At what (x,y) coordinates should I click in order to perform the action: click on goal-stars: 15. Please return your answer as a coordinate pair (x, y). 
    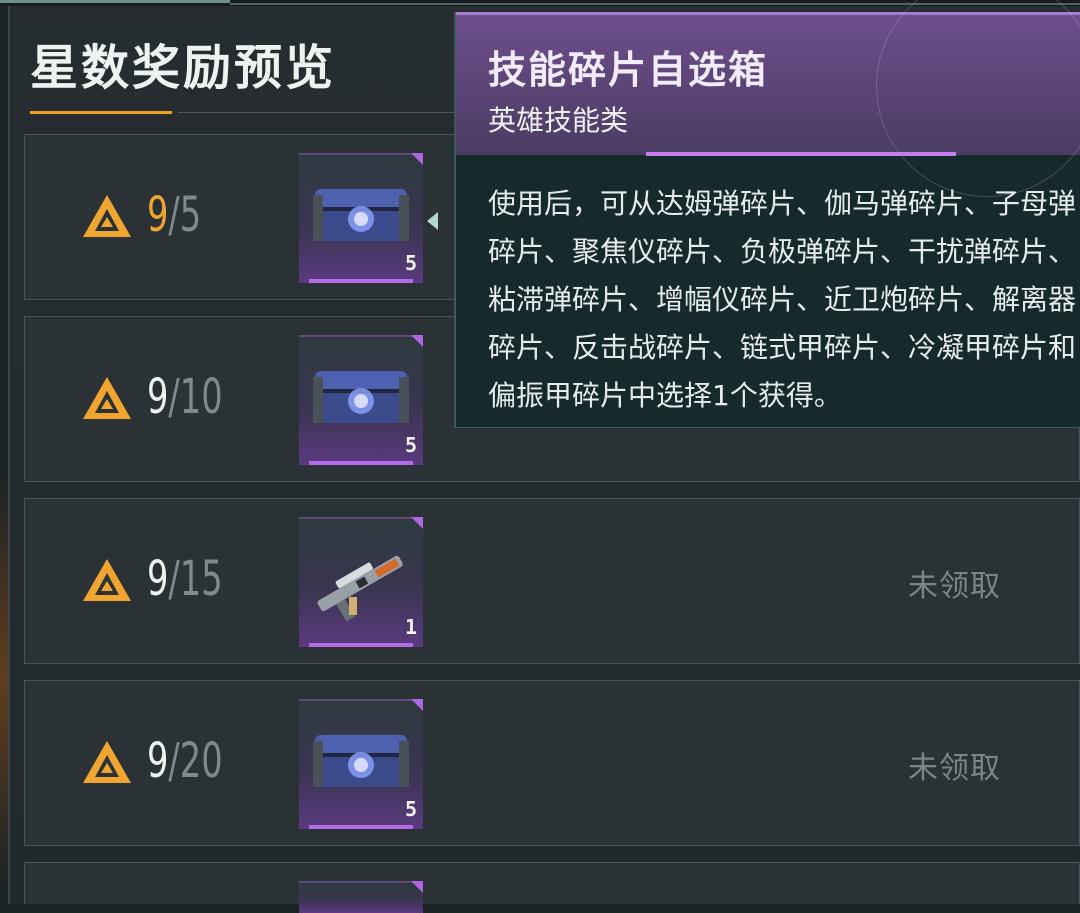
    Looking at the image, I should click on (201, 579).